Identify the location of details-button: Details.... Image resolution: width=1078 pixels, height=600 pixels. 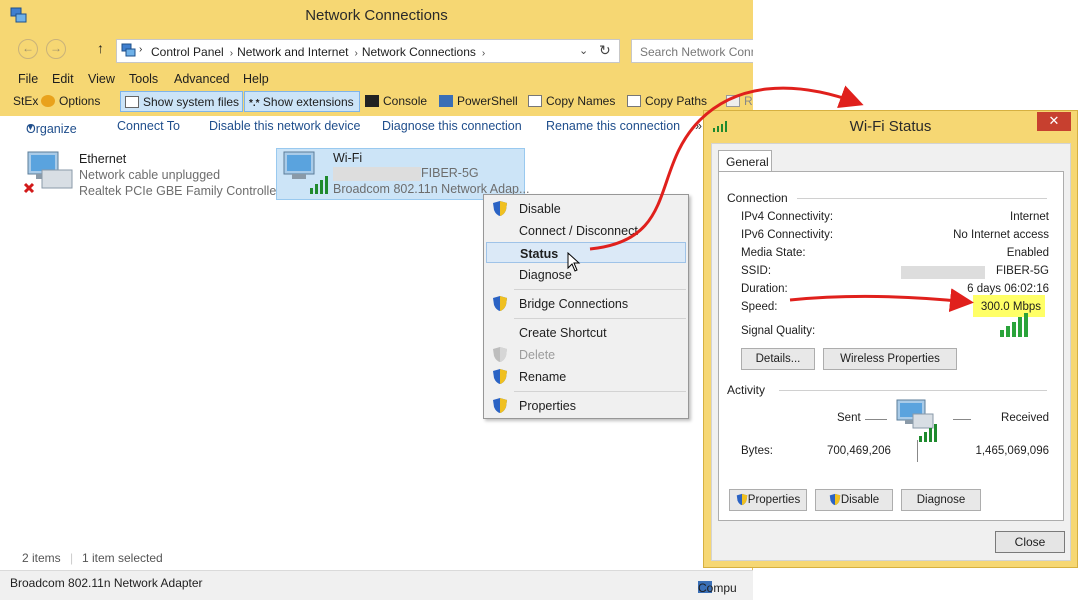
(778, 359).